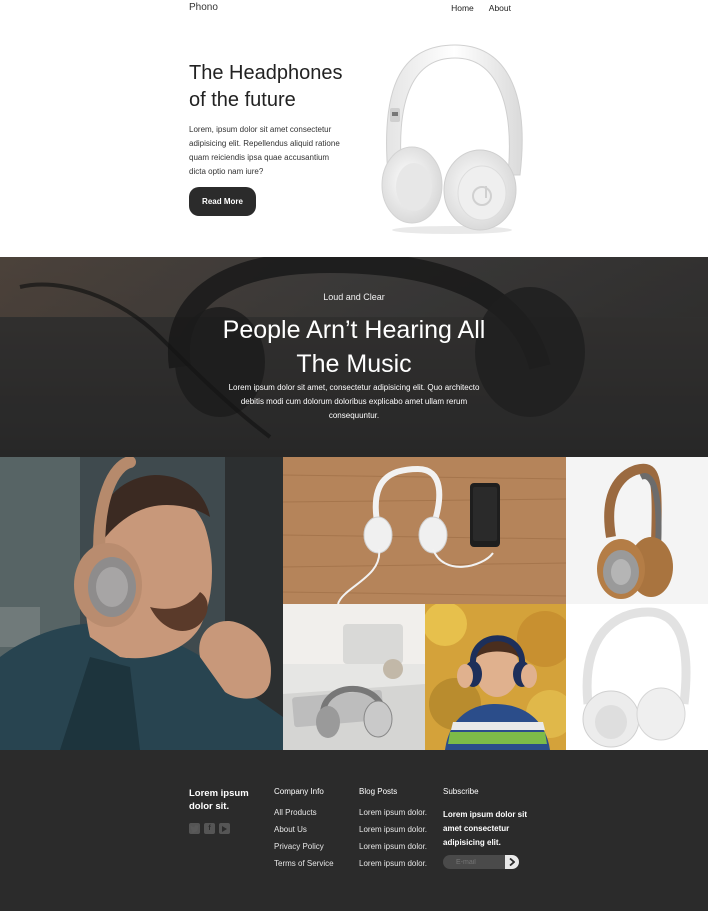 The image size is (708, 911). I want to click on footer-link-all-products: All Products, so click(304, 813).